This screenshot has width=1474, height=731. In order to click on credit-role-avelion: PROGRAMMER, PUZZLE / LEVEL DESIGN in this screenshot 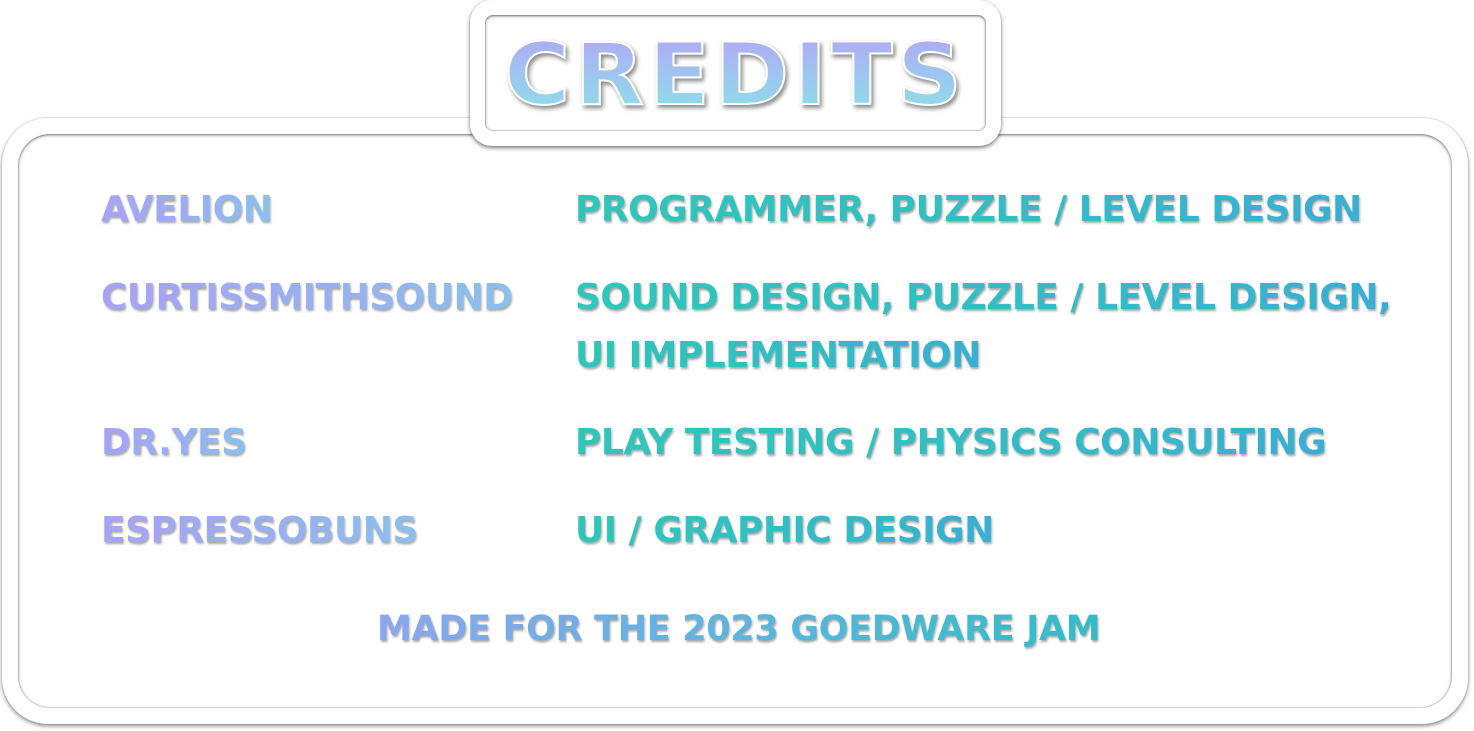, I will do `click(968, 209)`.